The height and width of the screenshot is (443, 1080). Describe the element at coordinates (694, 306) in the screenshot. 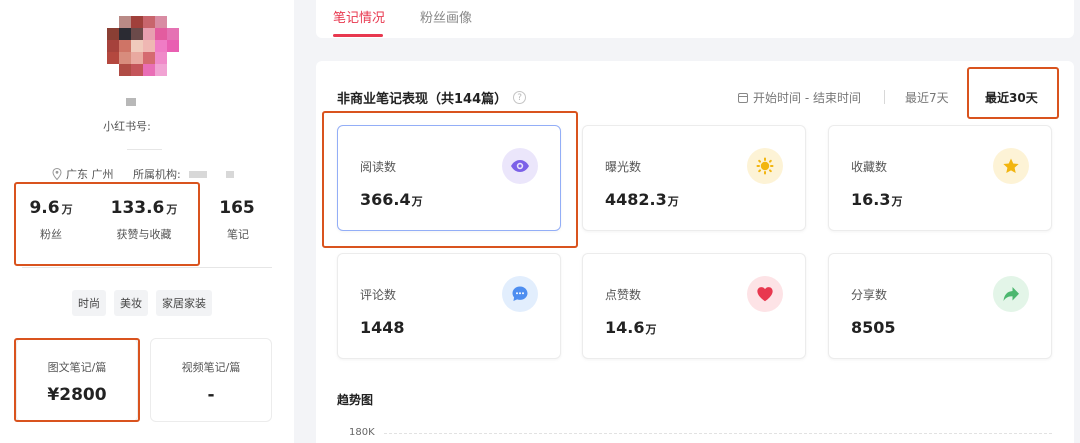

I see `metric-card-likes: 点赞数 14.6万` at that location.